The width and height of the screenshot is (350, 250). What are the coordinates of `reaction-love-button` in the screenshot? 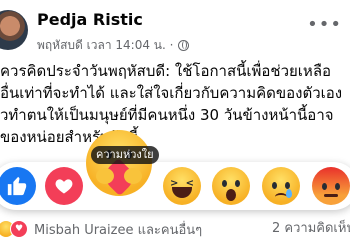 It's located at (64, 186).